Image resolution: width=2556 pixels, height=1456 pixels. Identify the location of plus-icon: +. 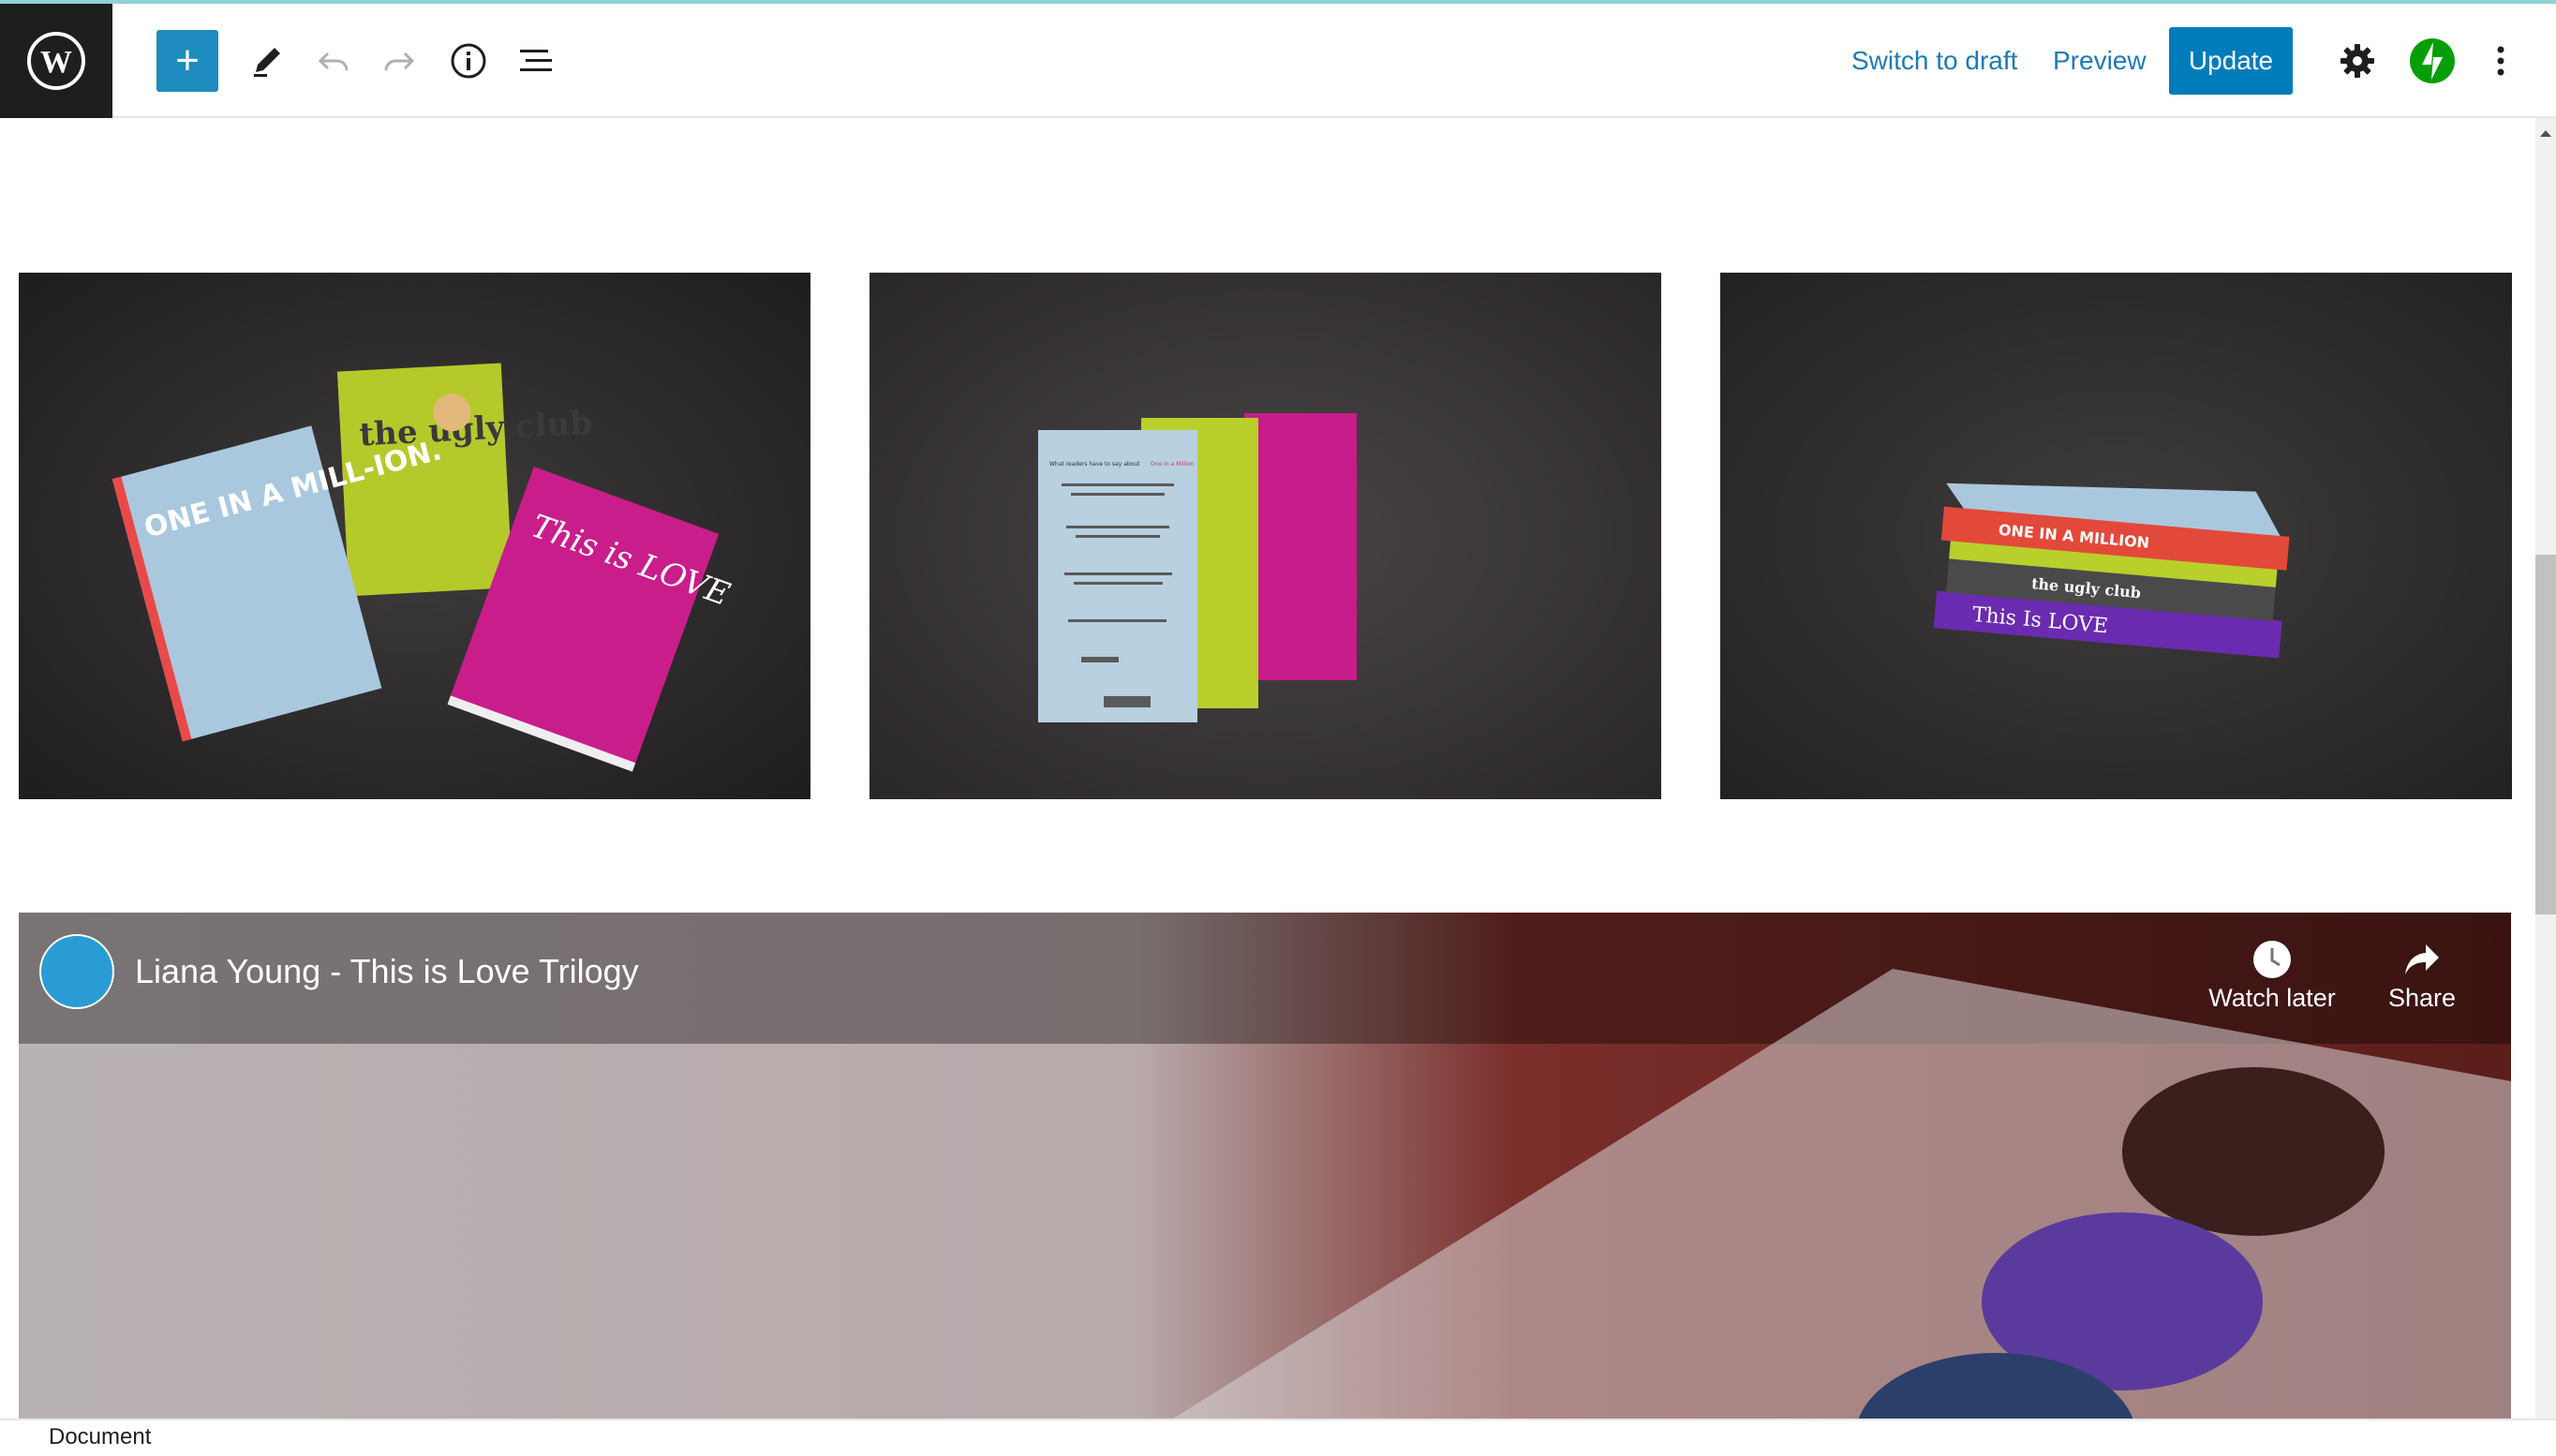
(187, 60).